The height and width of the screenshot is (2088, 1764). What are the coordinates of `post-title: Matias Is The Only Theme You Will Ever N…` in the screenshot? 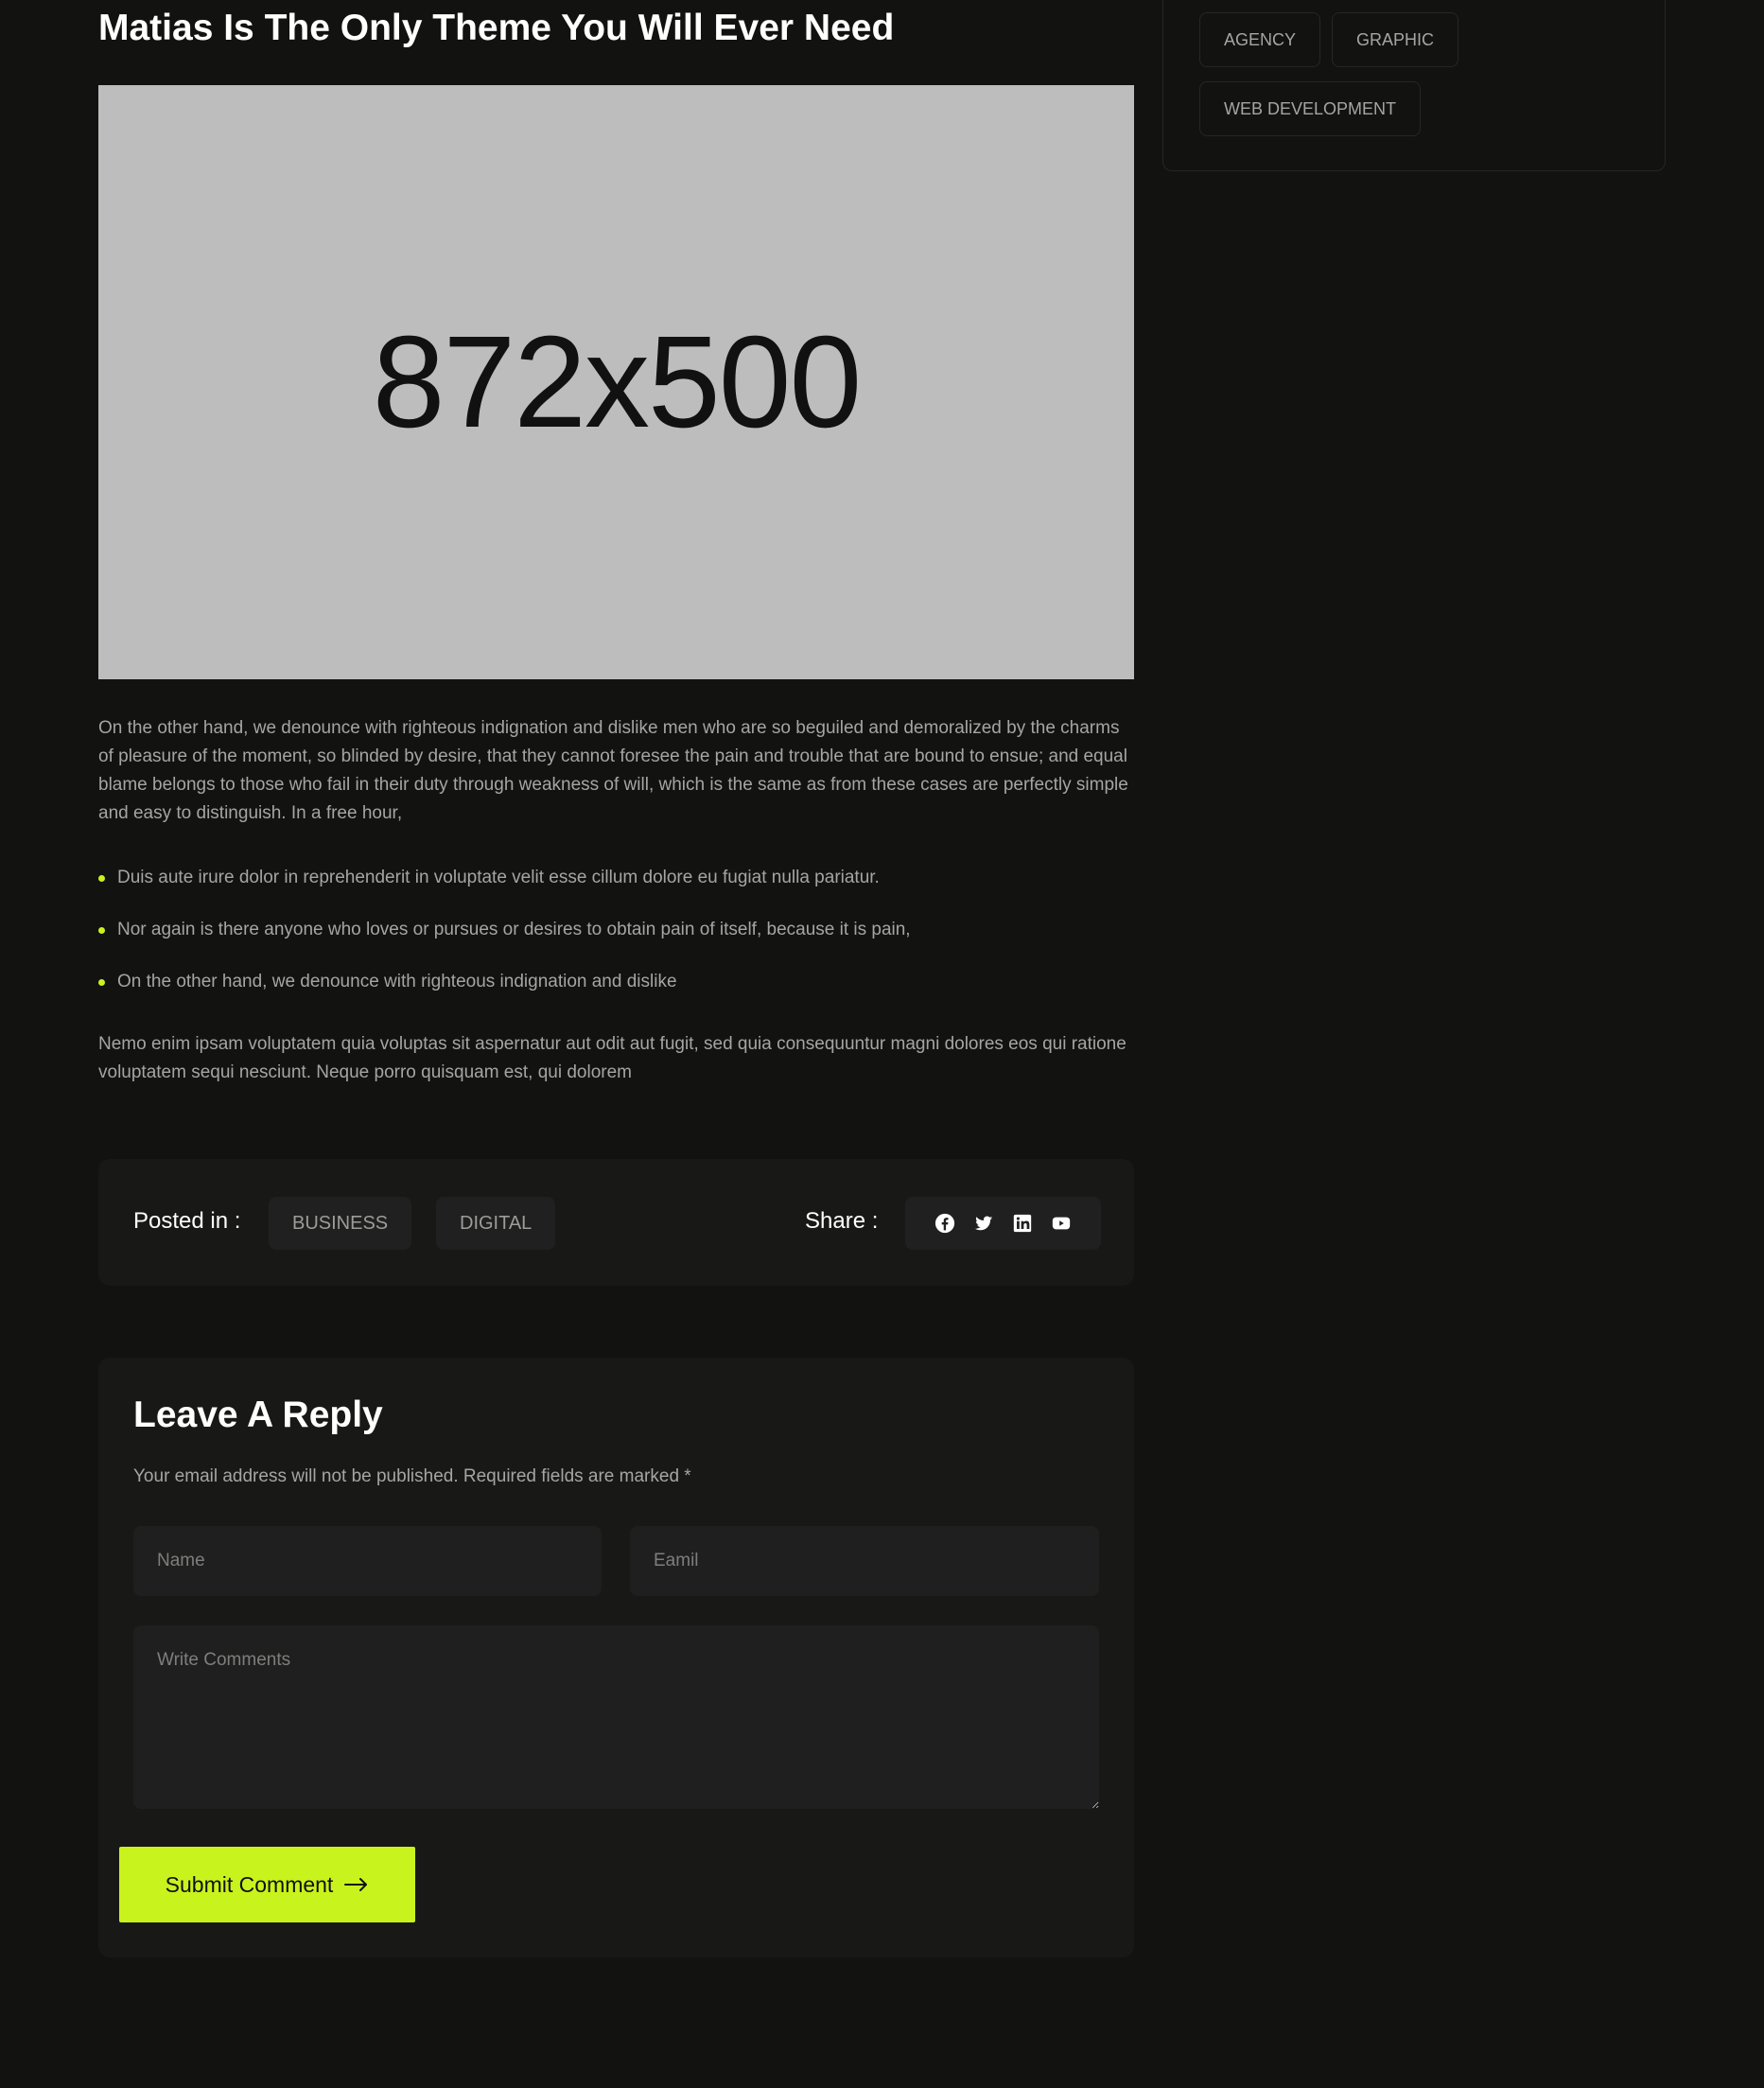 It's located at (497, 28).